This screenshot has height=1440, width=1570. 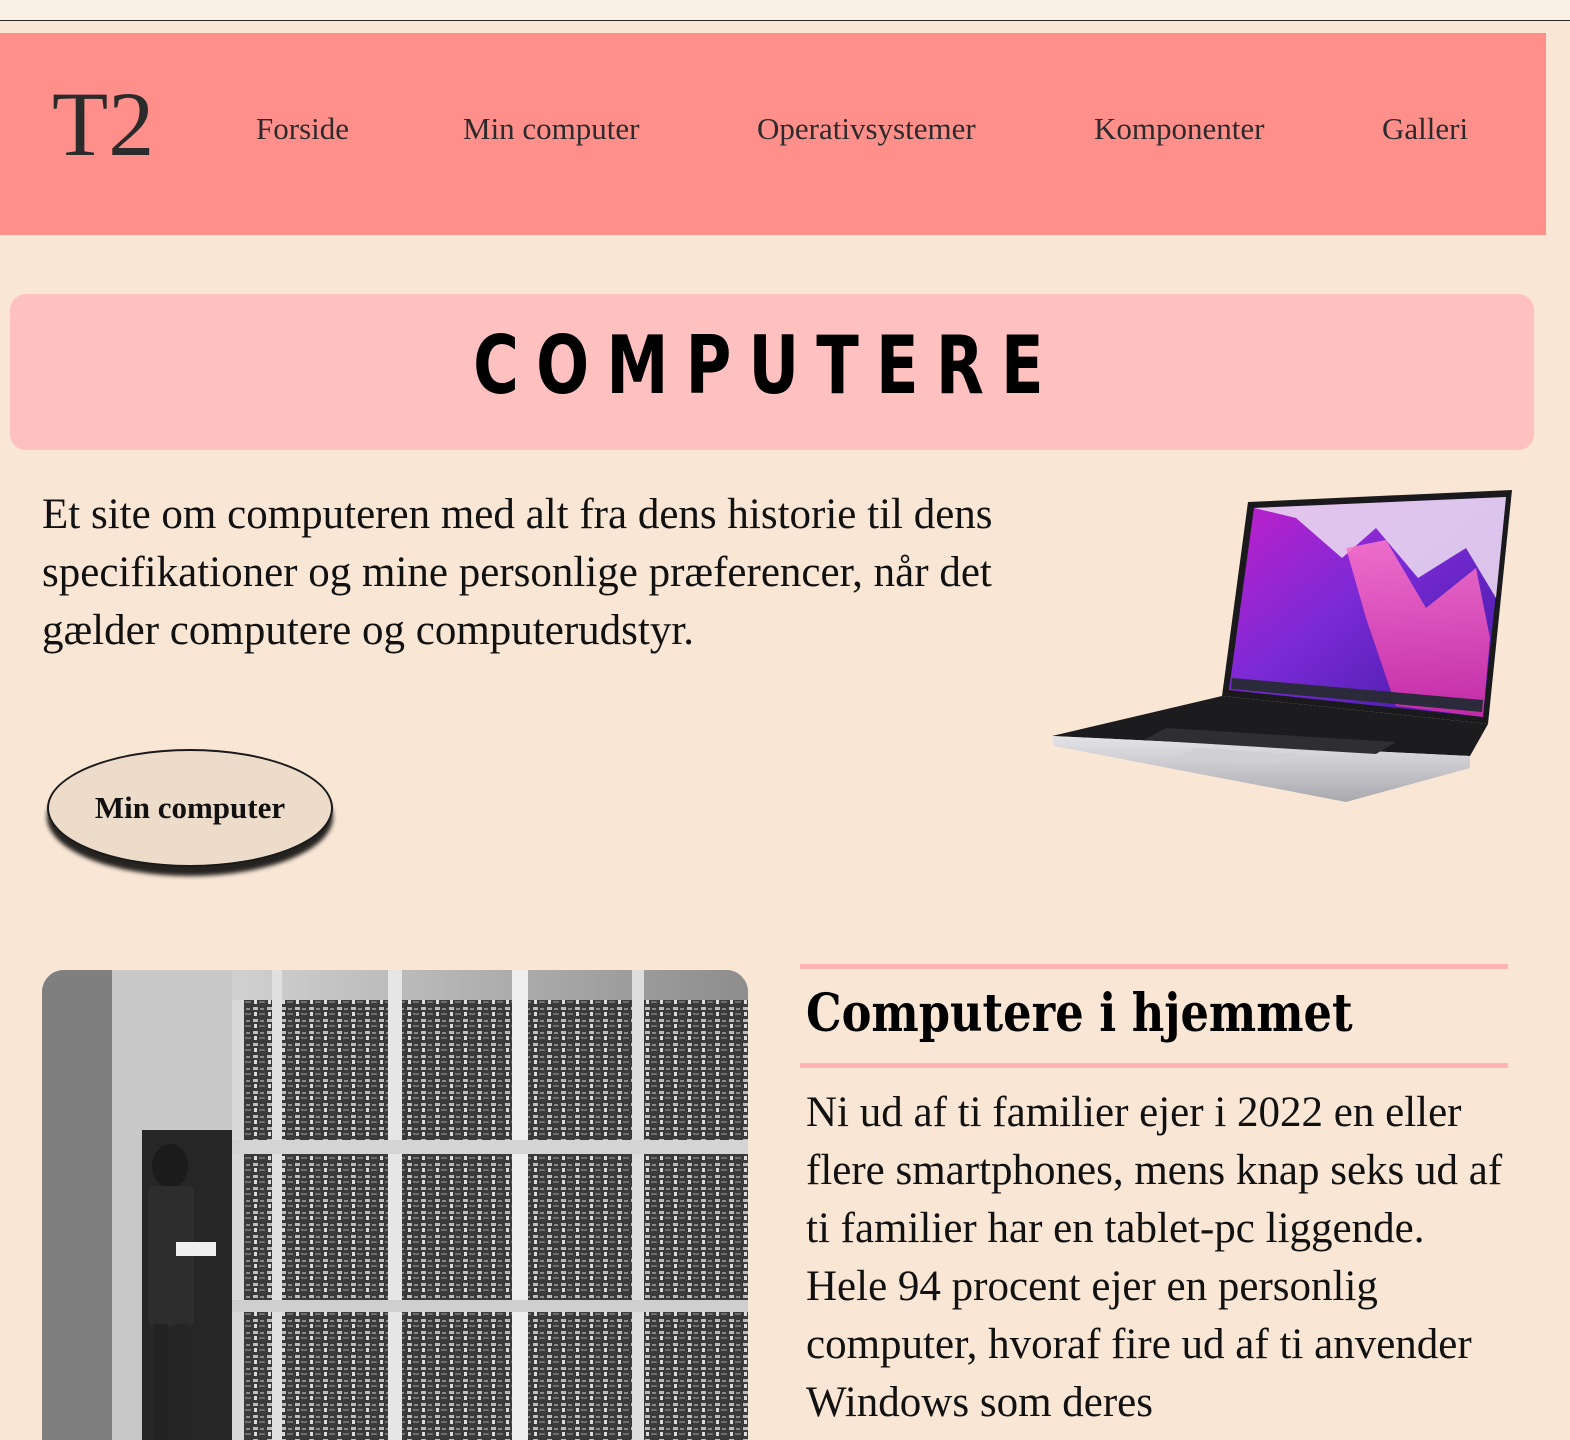 I want to click on nav-item-komponenter: Komponenter, so click(x=1179, y=128).